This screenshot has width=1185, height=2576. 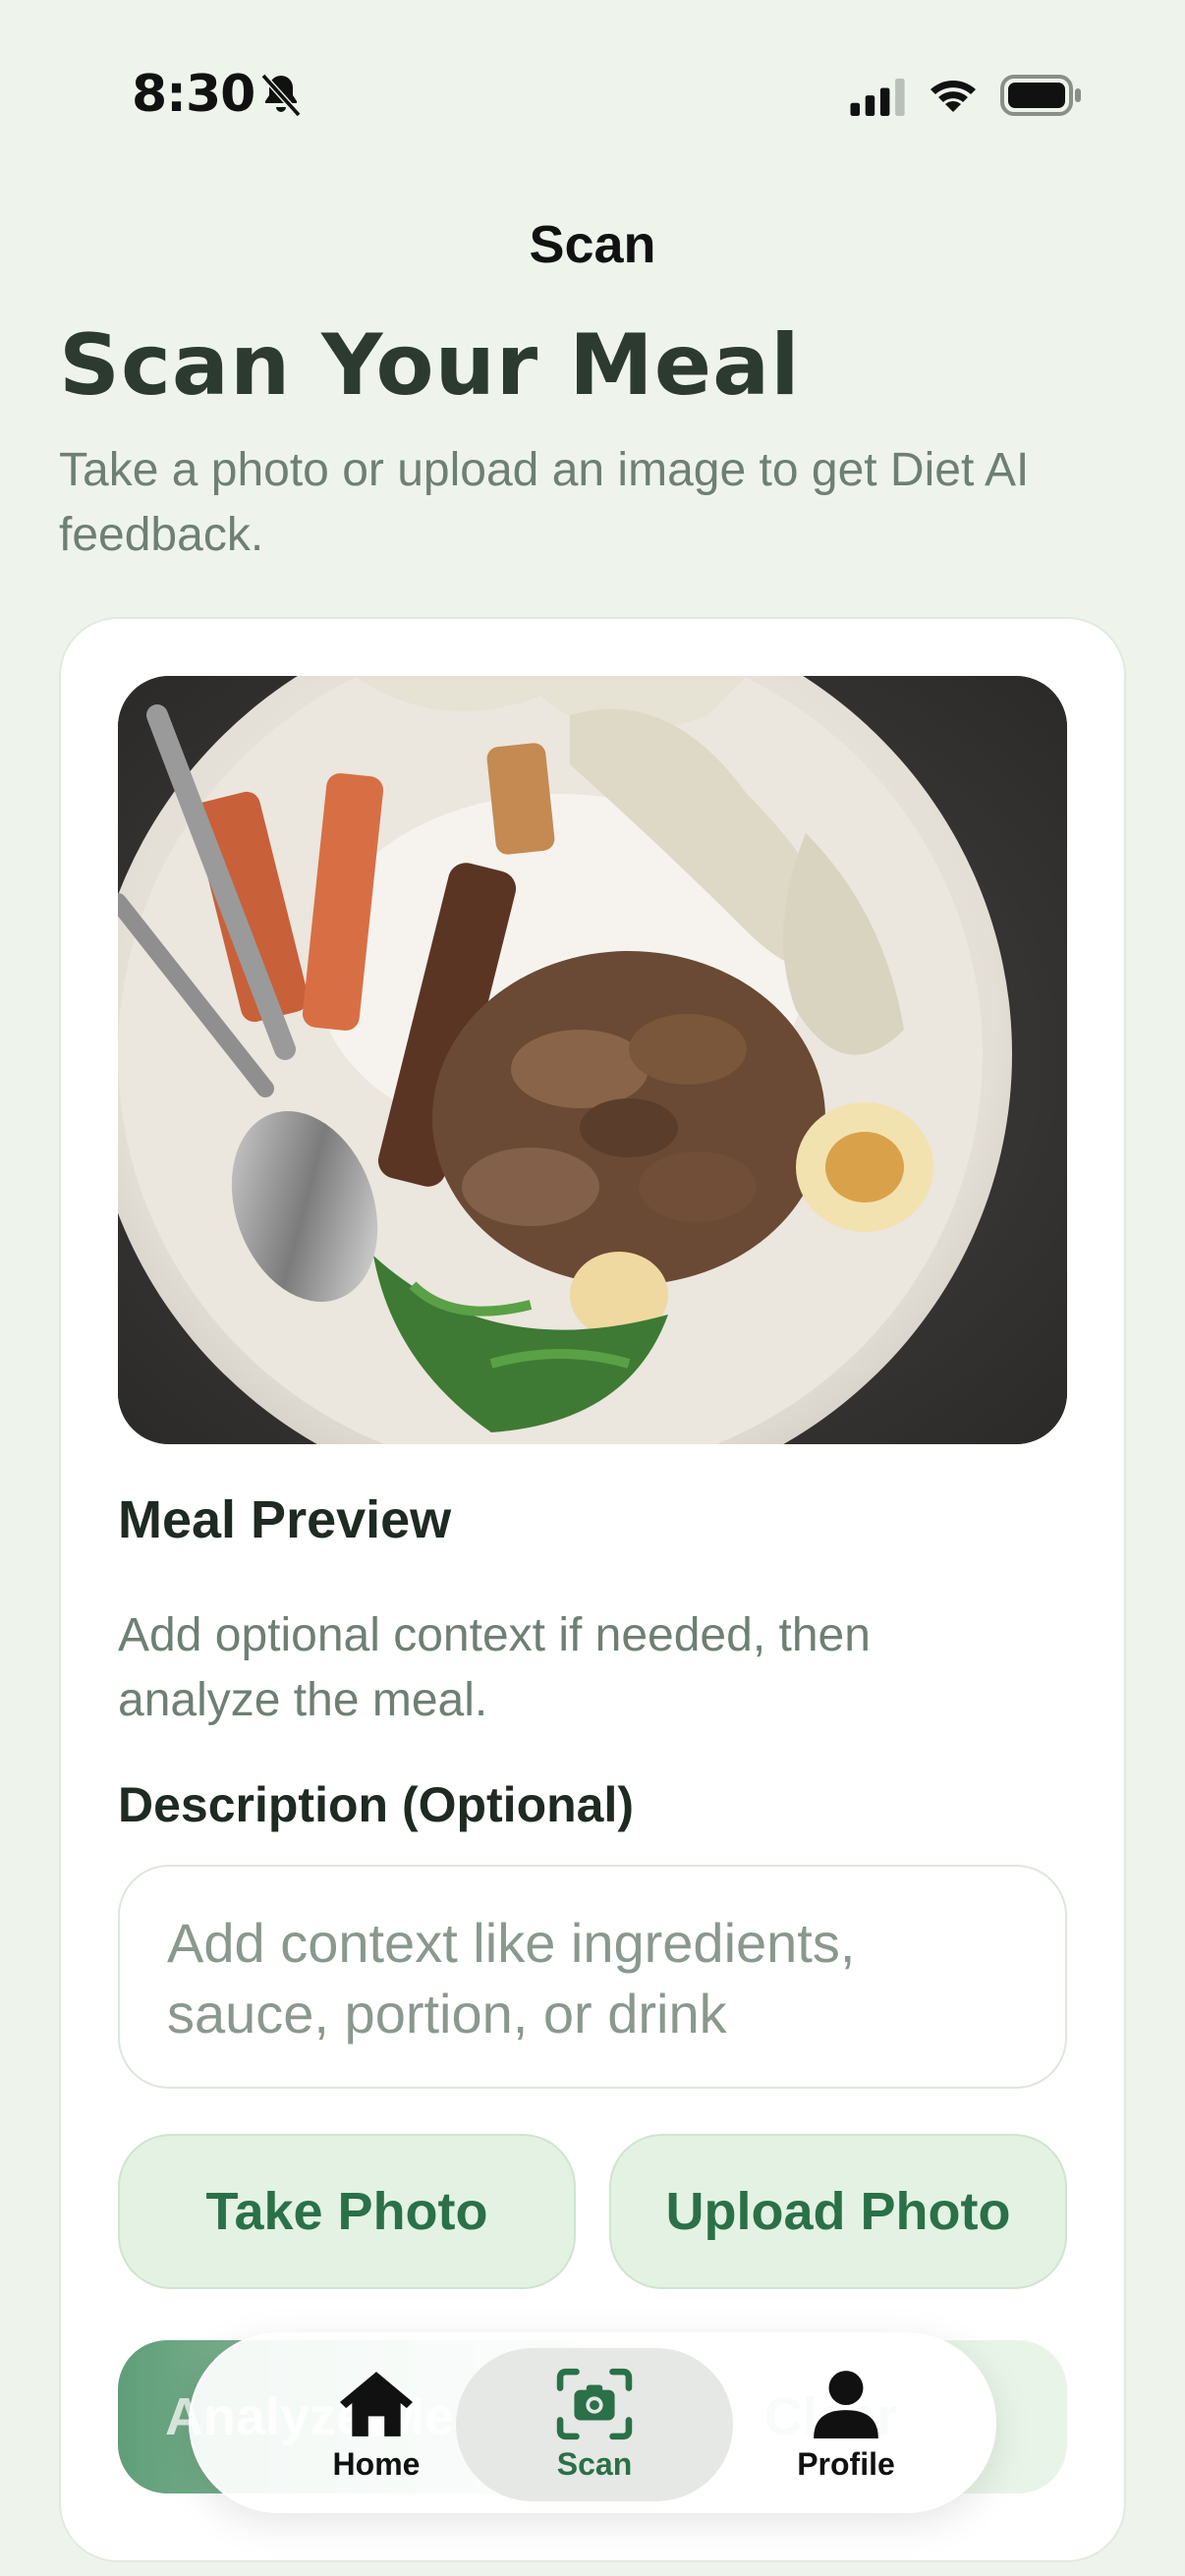 I want to click on status-time: 8:30, so click(x=194, y=94).